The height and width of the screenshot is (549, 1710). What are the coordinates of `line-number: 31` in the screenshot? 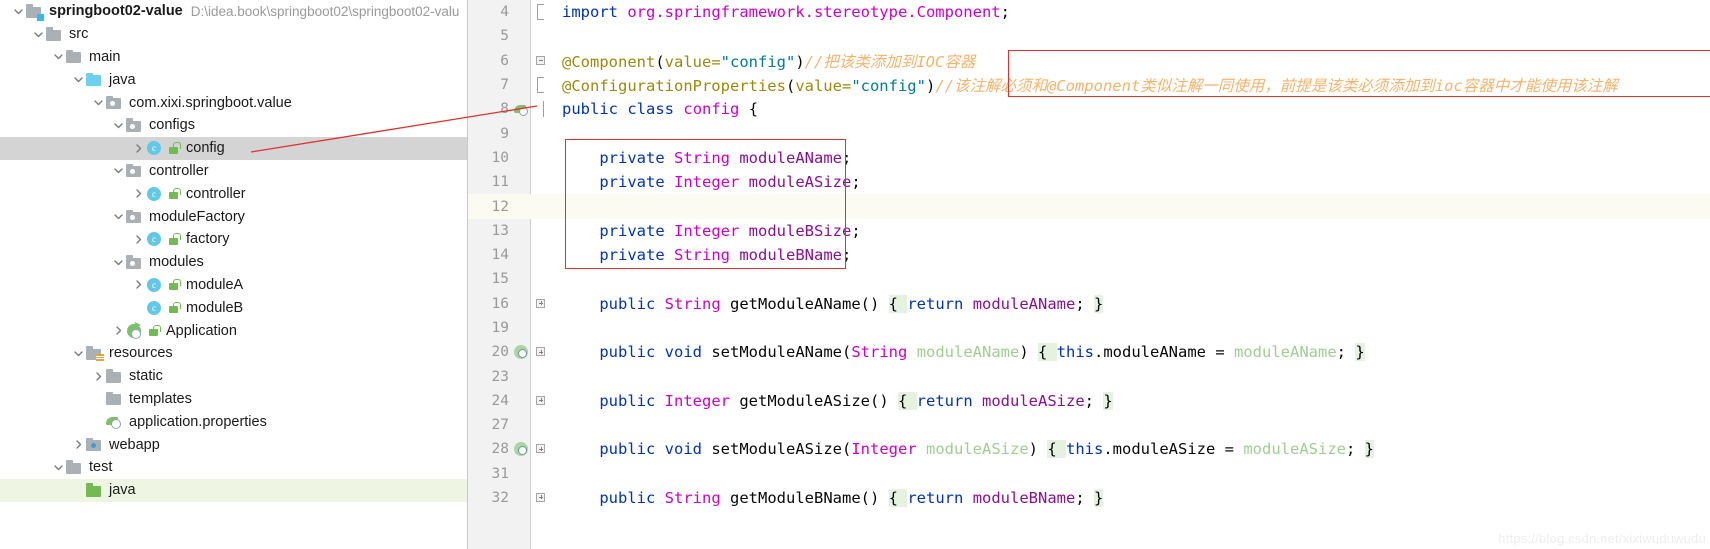 It's located at (490, 474).